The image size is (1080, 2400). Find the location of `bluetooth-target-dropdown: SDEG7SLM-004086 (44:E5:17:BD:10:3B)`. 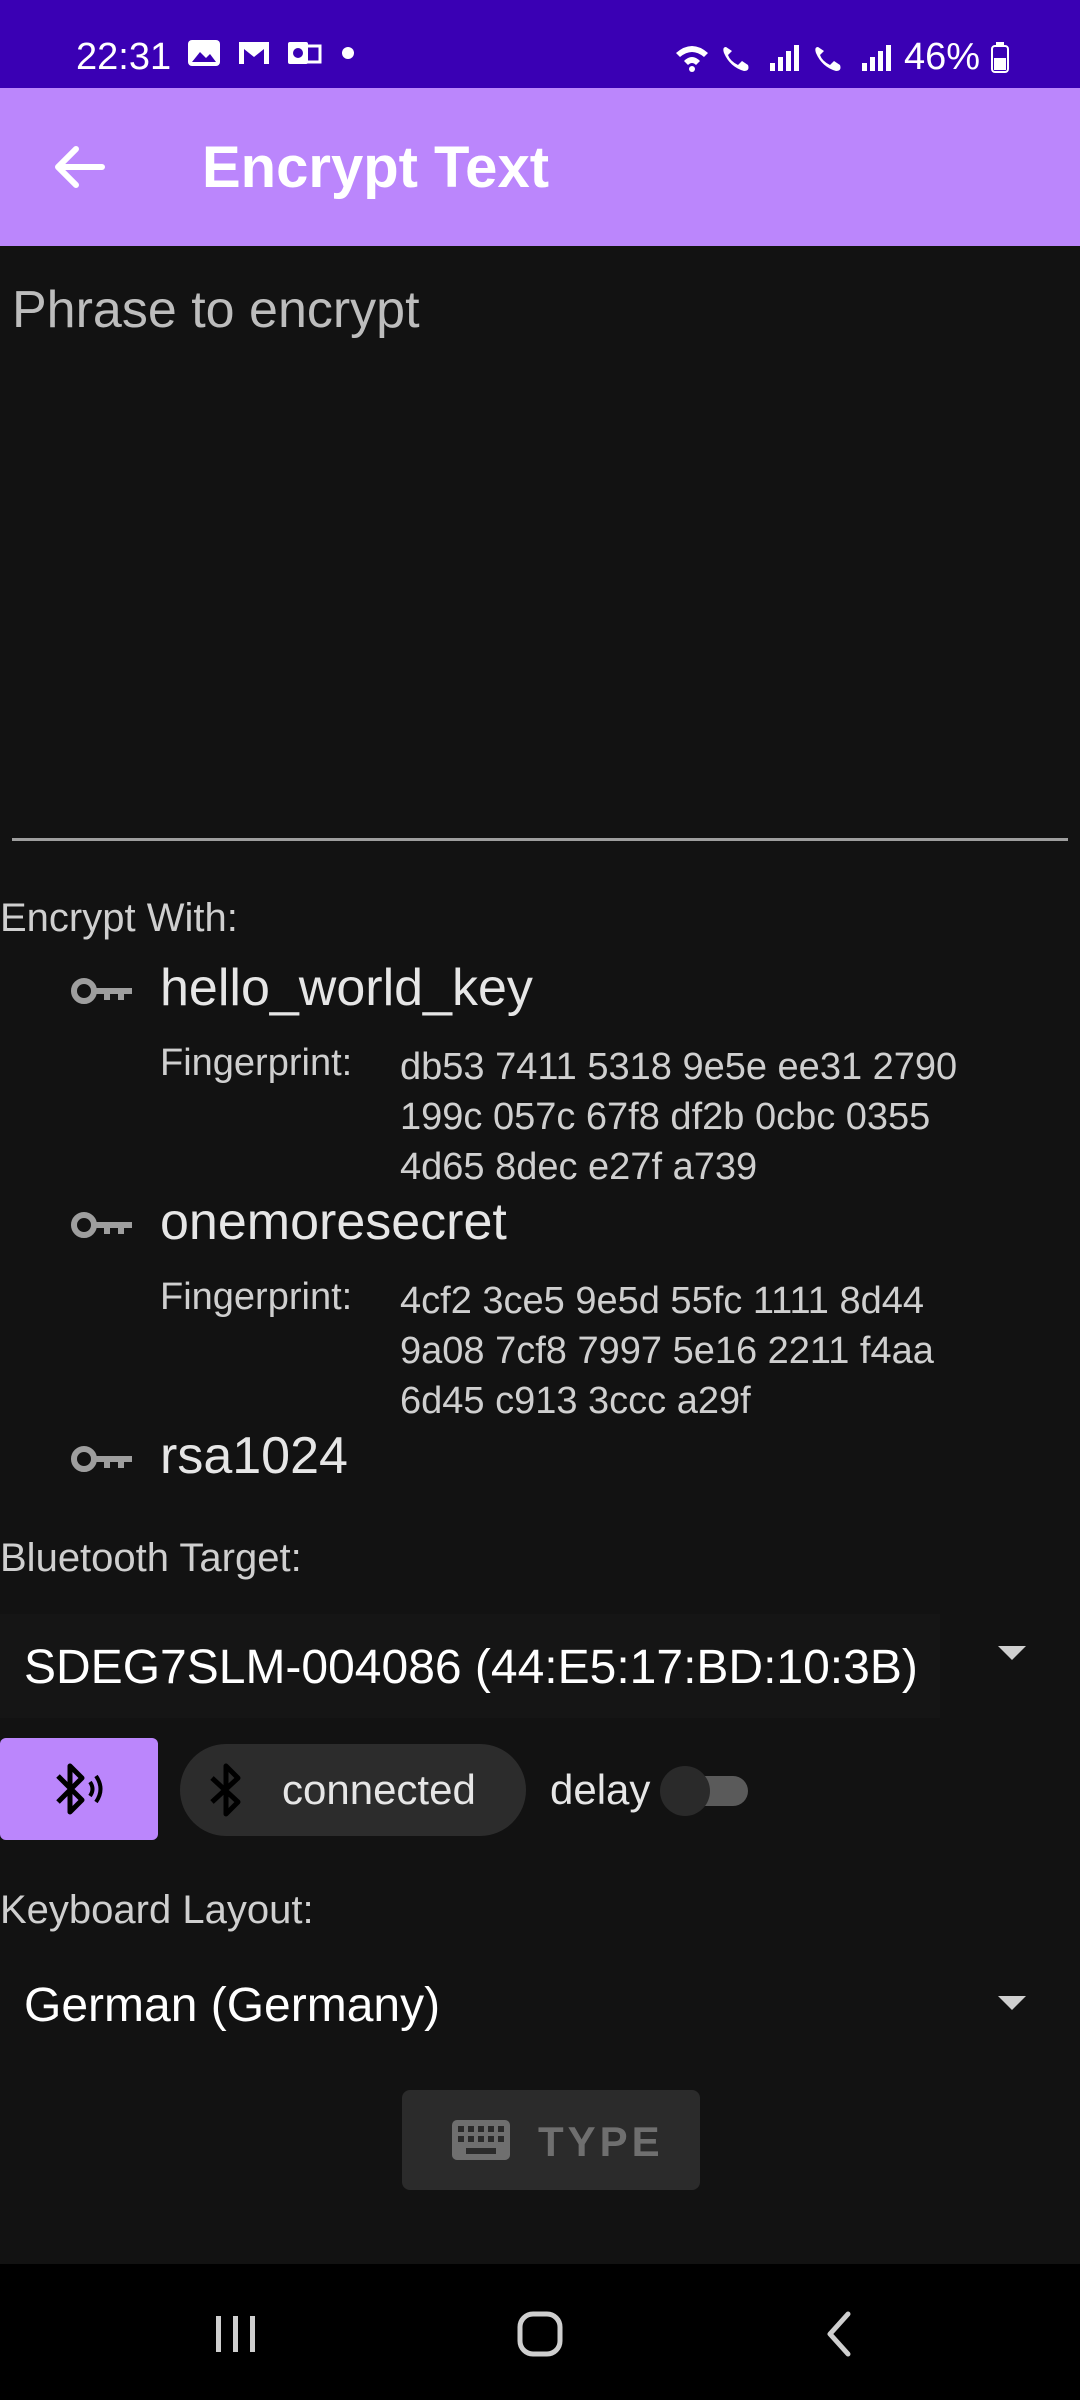

bluetooth-target-dropdown: SDEG7SLM-004086 (44:E5:17:BD:10:3B) is located at coordinates (470, 1666).